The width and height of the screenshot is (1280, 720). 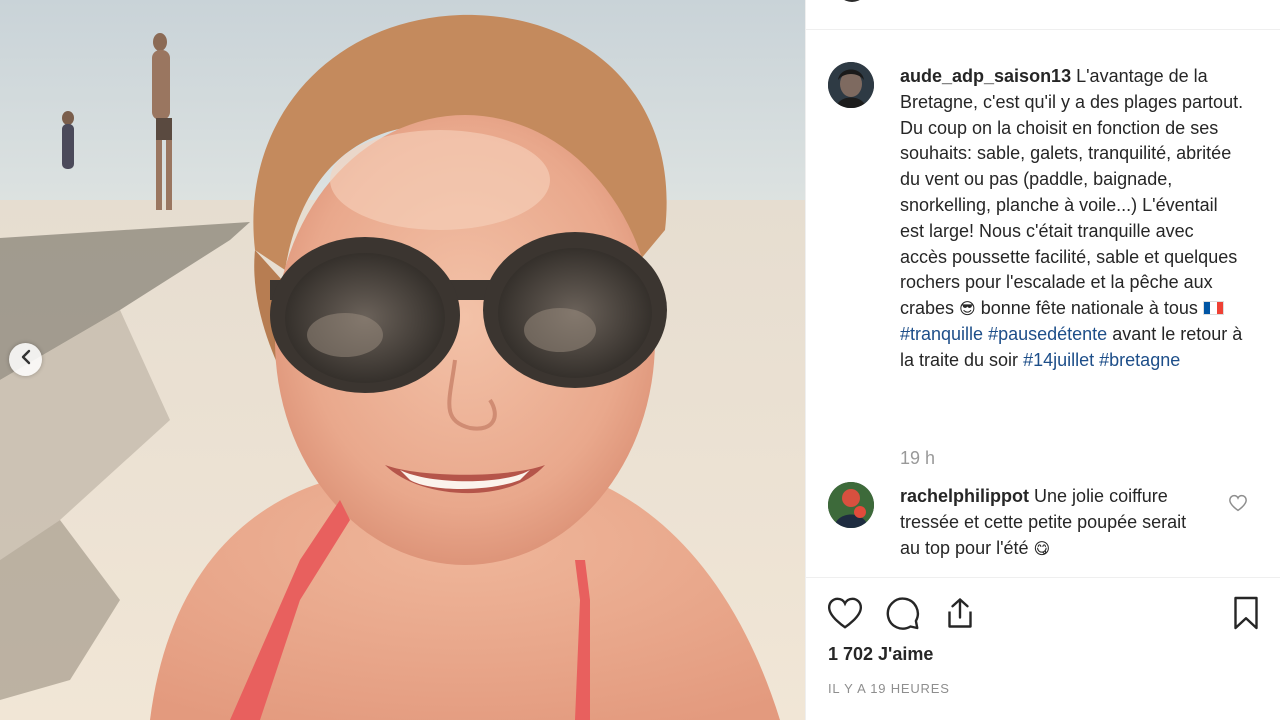 I want to click on comment-icon, so click(x=902, y=613).